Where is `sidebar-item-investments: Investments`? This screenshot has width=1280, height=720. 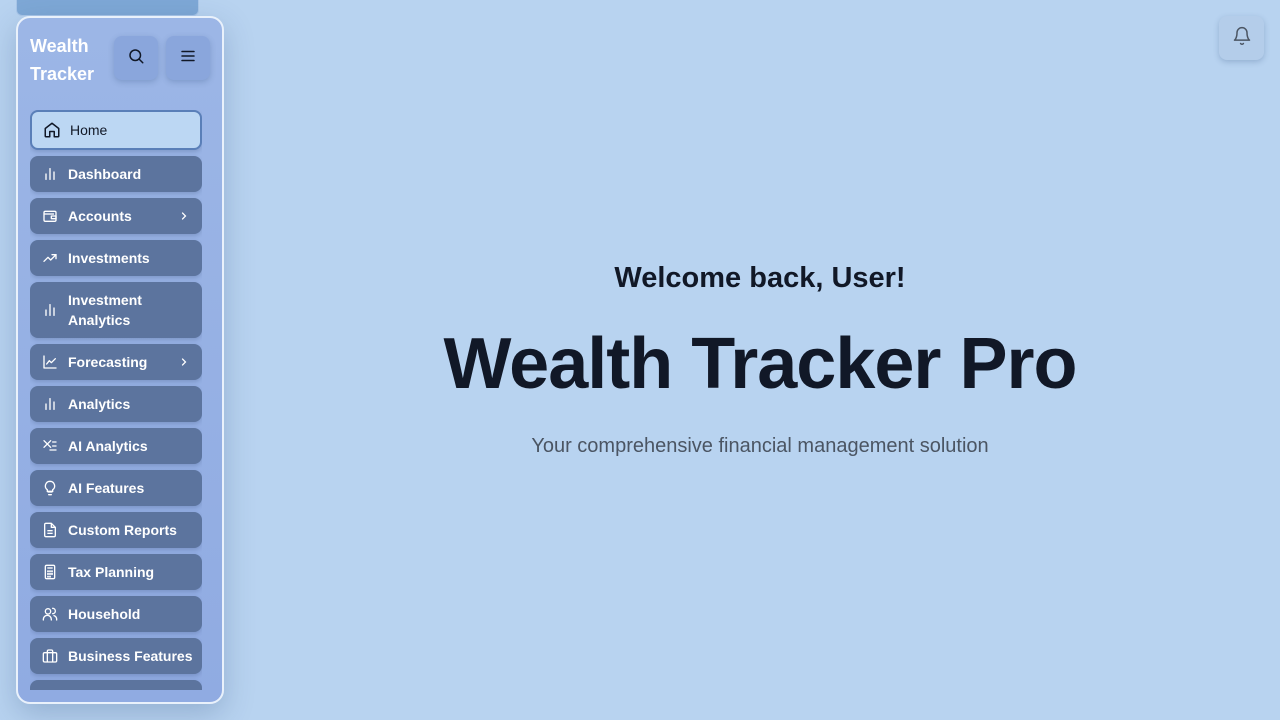
sidebar-item-investments: Investments is located at coordinates (116, 258).